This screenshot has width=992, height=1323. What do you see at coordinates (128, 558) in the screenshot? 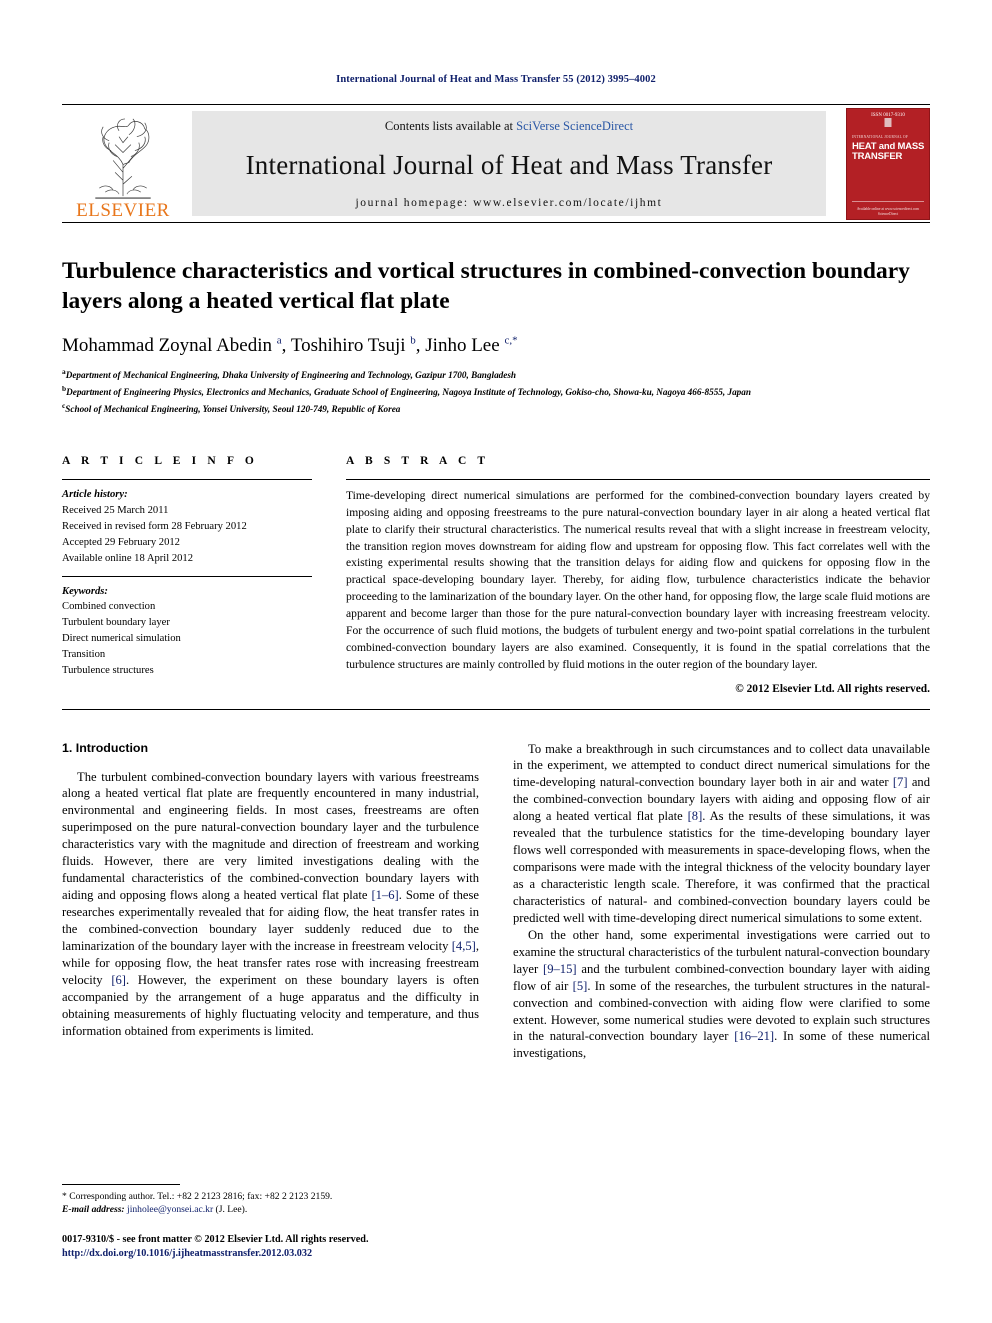
I see `history-item: Available online 18 April 2012` at bounding box center [128, 558].